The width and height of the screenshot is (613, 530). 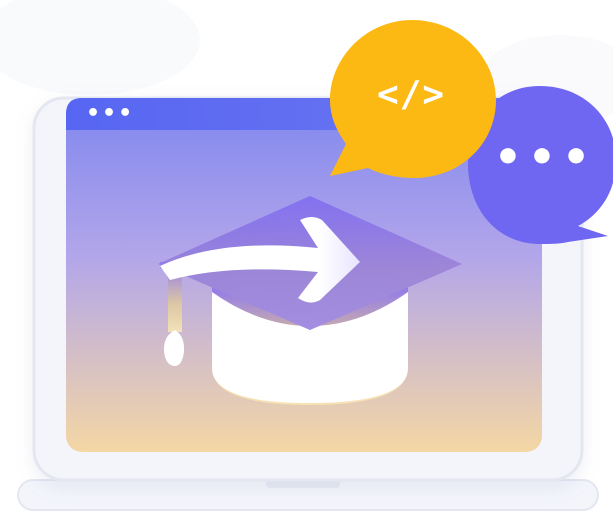 What do you see at coordinates (411, 94) in the screenshot?
I see `code-symbol: </>` at bounding box center [411, 94].